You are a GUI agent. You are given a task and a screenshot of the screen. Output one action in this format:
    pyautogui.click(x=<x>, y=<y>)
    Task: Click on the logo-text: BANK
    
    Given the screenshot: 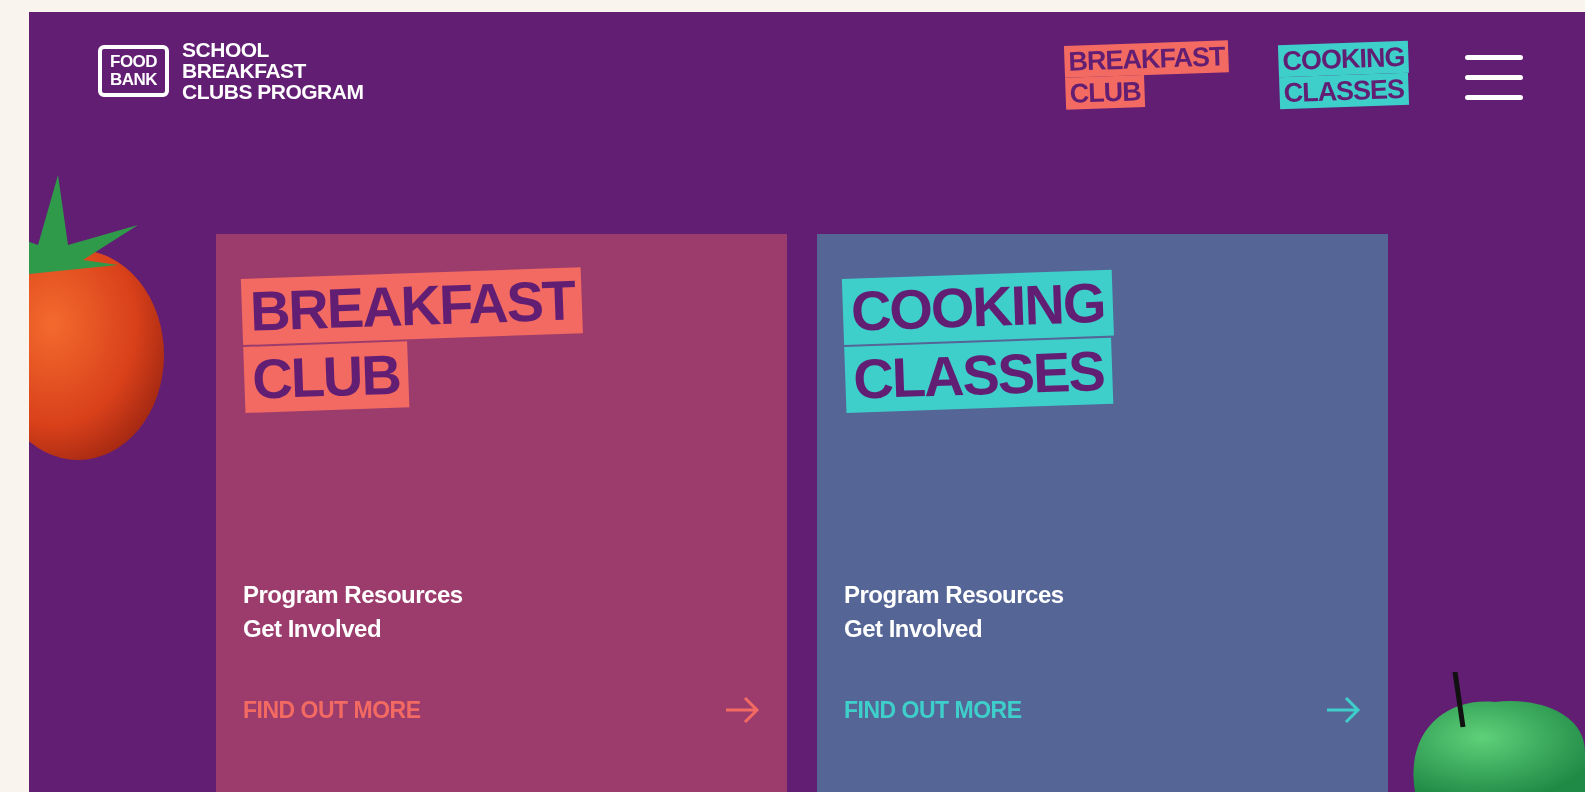 What is the action you would take?
    pyautogui.click(x=134, y=79)
    